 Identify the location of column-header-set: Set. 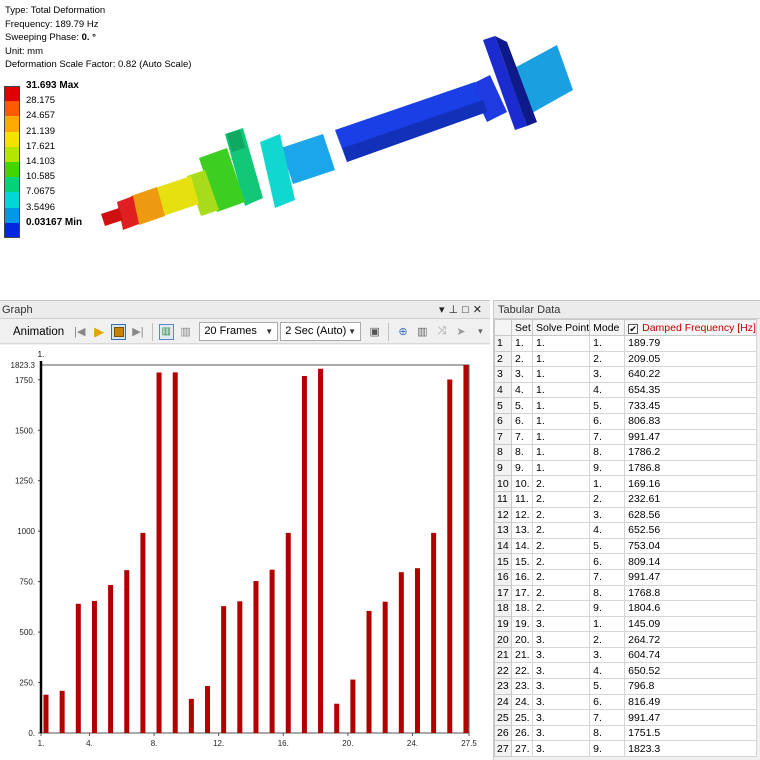
(522, 327).